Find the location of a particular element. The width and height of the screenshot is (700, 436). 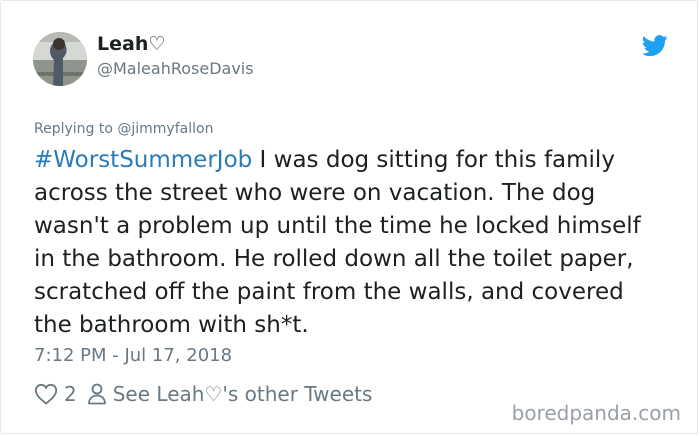

avatar is located at coordinates (60, 59).